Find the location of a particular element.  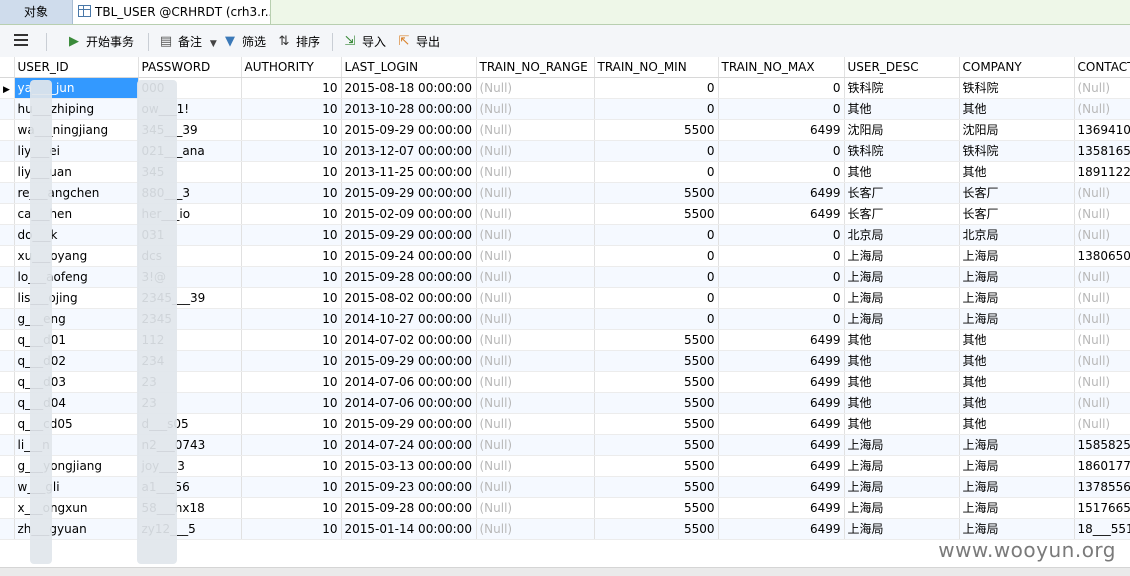

table-cell: 2015-08-02 00:00:00 is located at coordinates (409, 298).